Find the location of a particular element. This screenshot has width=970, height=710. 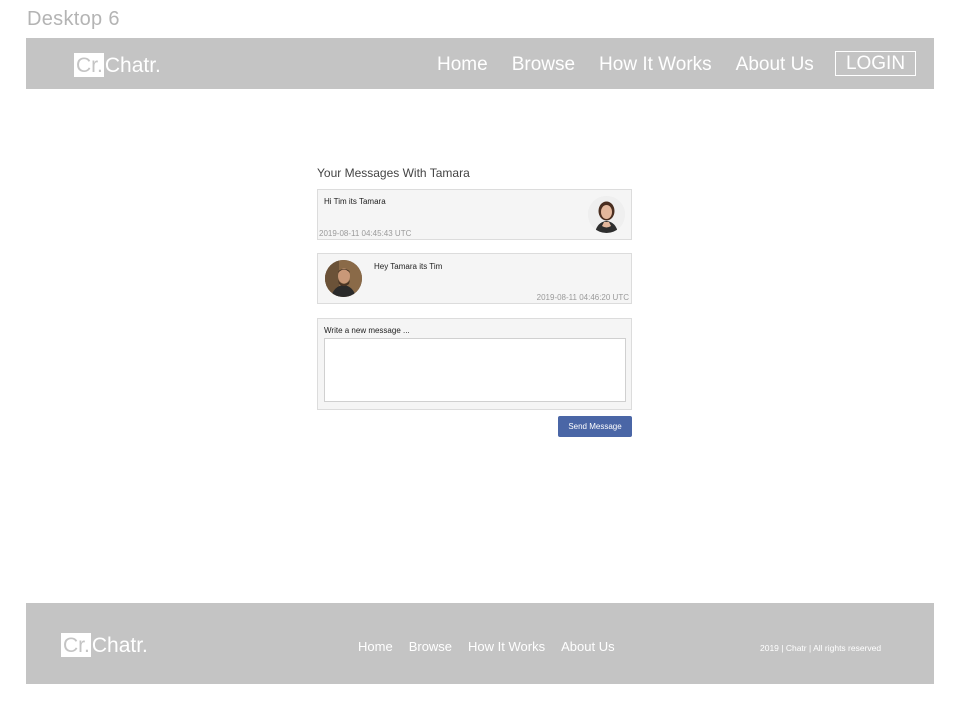

tamara-avatar is located at coordinates (606, 214).